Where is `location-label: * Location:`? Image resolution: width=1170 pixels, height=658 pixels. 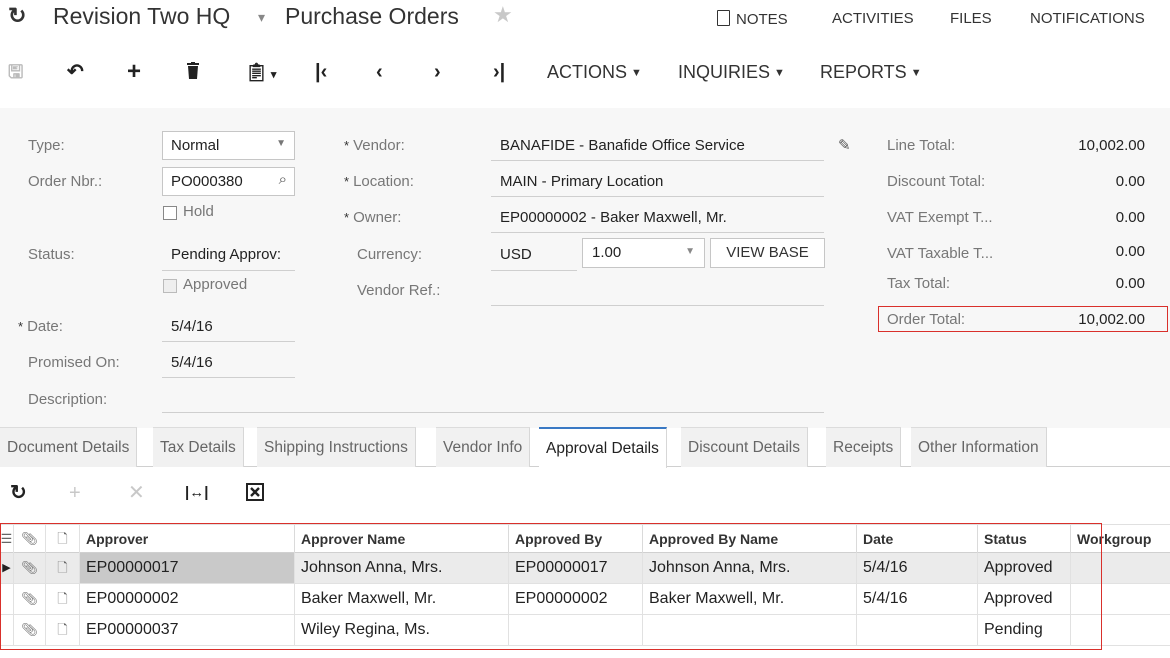
location-label: * Location: is located at coordinates (379, 181).